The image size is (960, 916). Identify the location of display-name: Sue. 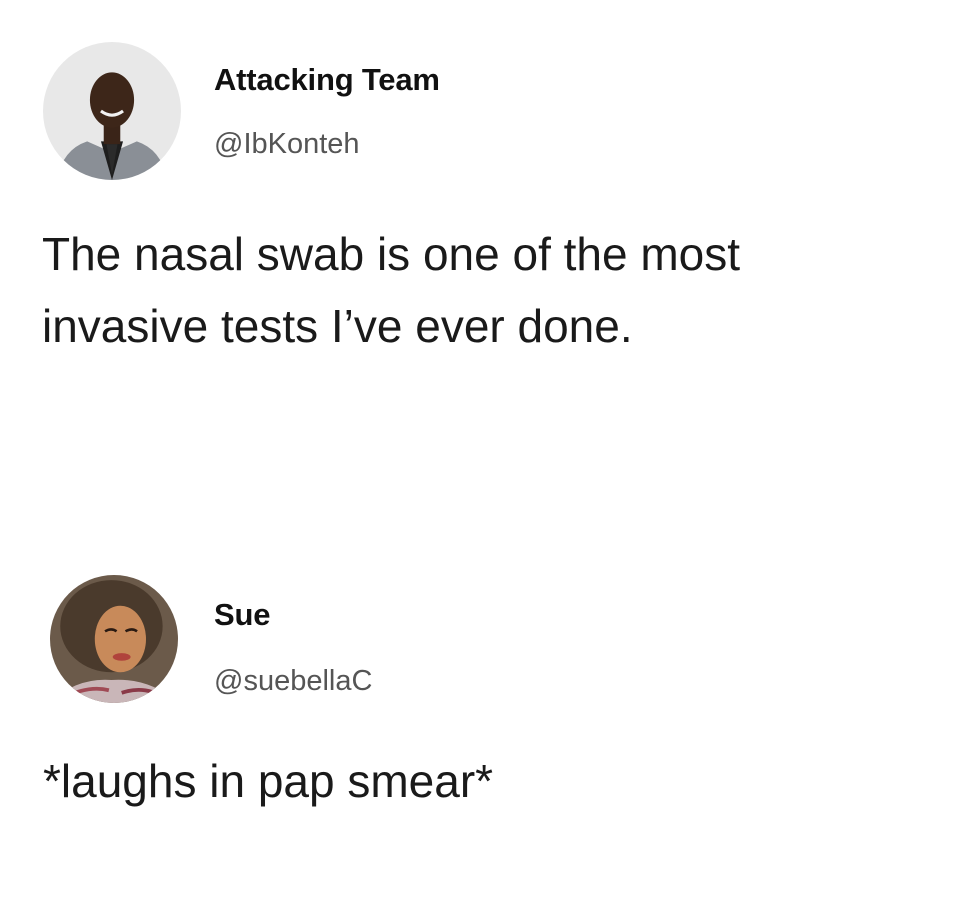
(242, 615).